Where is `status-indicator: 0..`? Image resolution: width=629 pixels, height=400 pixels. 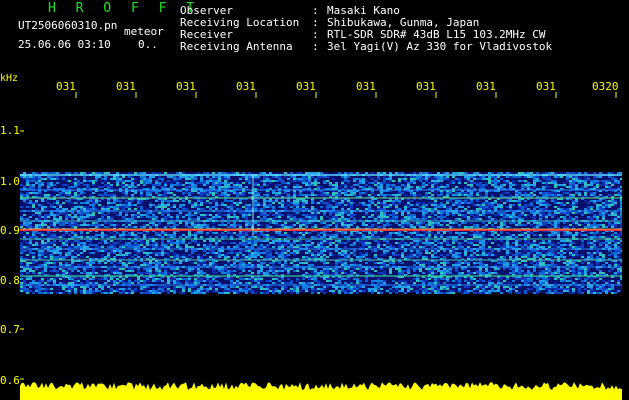 status-indicator: 0.. is located at coordinates (148, 44).